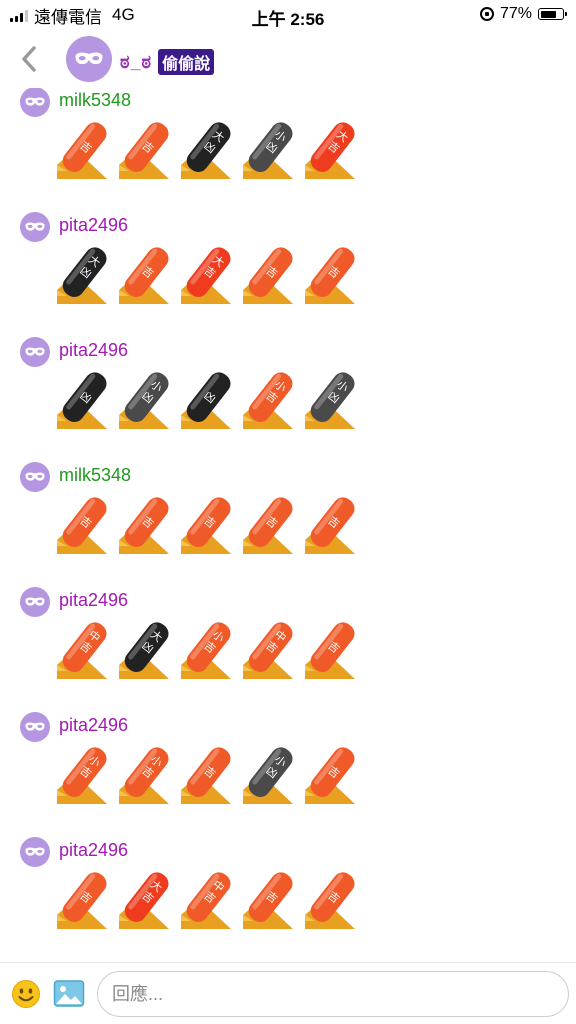 The width and height of the screenshot is (576, 1024). I want to click on smile-icon, so click(26, 994).